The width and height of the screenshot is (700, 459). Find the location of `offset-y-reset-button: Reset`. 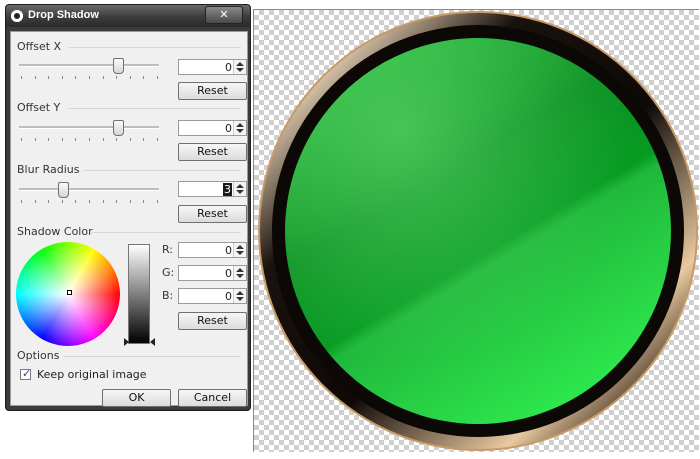

offset-y-reset-button: Reset is located at coordinates (212, 152).